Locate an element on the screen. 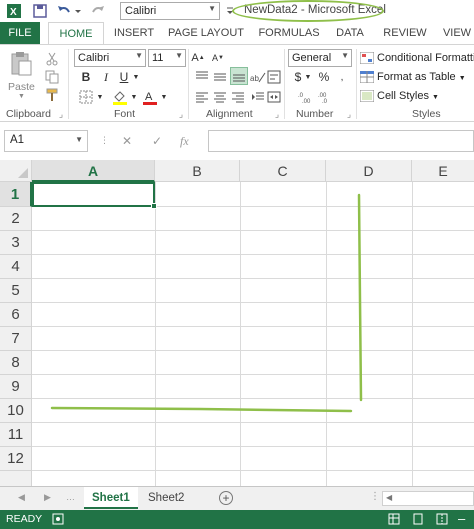 The height and width of the screenshot is (529, 474). row-header-7: 7 is located at coordinates (16, 339).